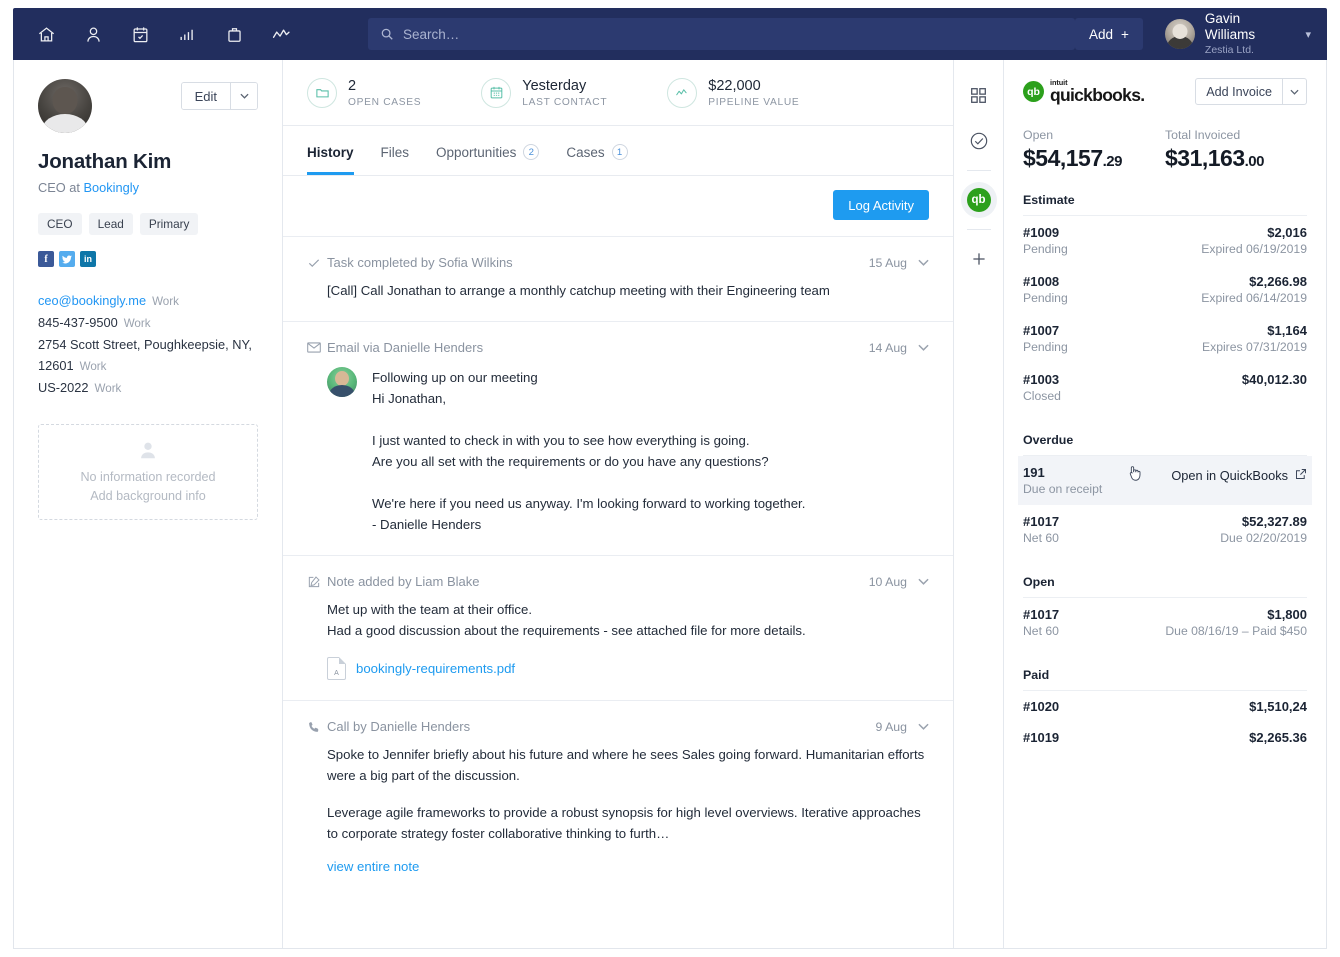 Image resolution: width=1340 pixels, height=957 pixels. Describe the element at coordinates (1230, 26) in the screenshot. I see `user-name: Gavin Williams` at that location.